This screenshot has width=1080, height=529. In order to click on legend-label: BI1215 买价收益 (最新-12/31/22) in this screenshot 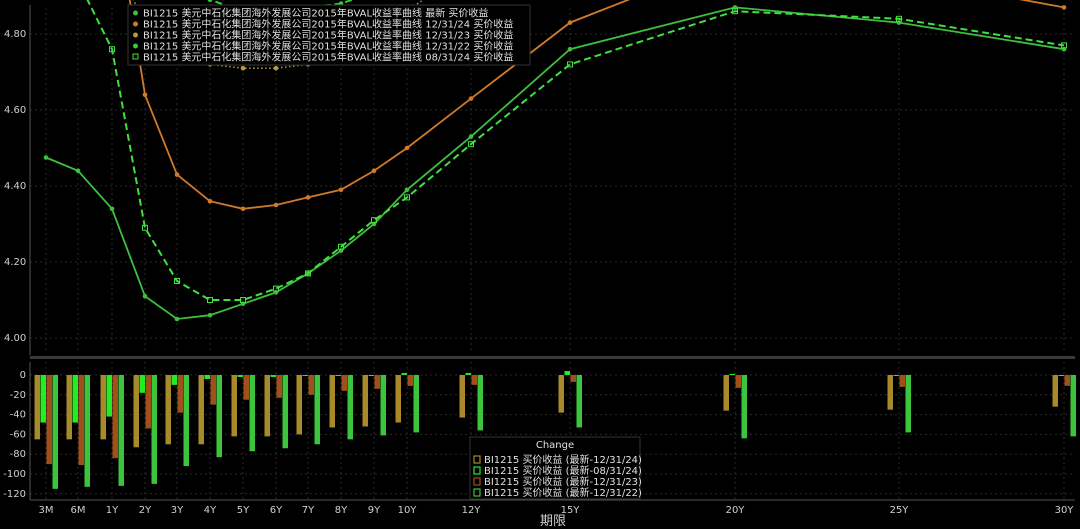, I will do `click(563, 492)`.